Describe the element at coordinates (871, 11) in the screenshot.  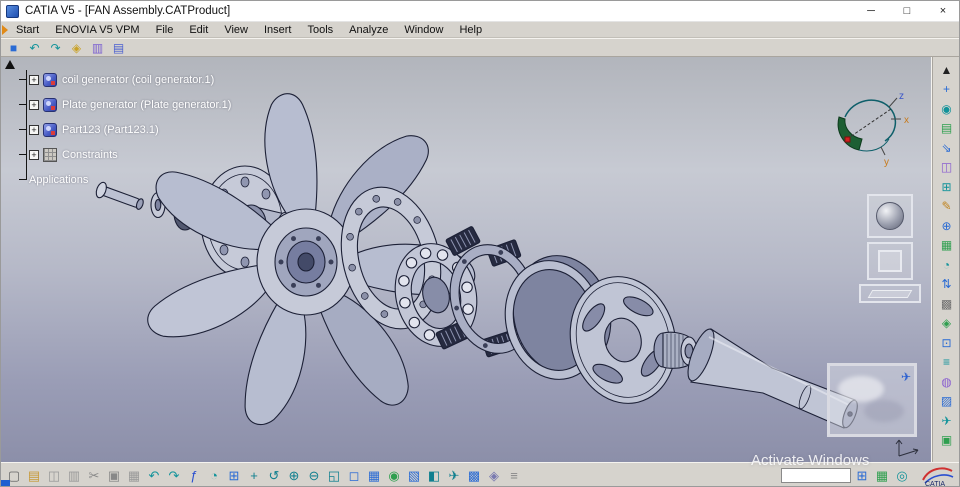
I see `minimize-button: ─` at that location.